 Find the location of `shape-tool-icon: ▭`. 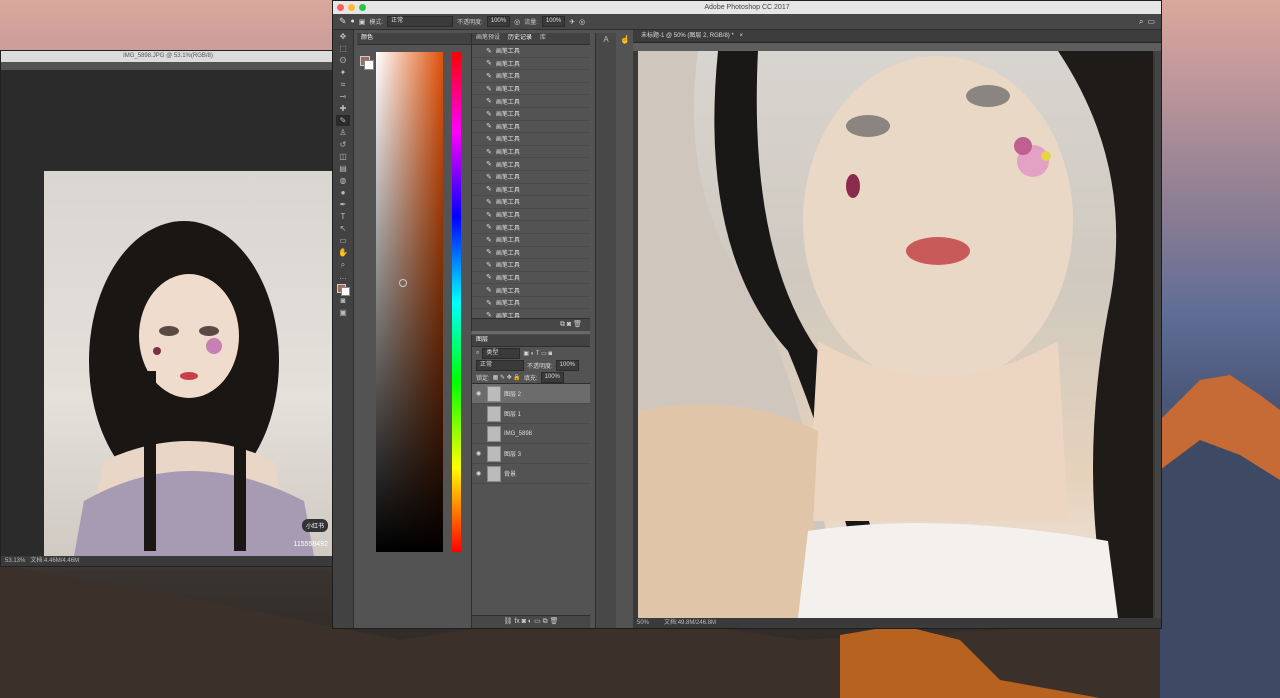

shape-tool-icon: ▭ is located at coordinates (343, 240).